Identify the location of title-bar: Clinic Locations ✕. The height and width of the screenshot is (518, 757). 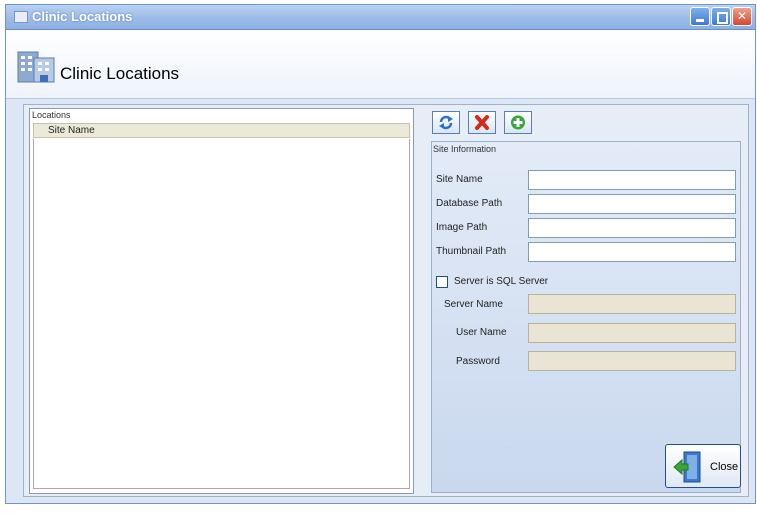
(380, 17).